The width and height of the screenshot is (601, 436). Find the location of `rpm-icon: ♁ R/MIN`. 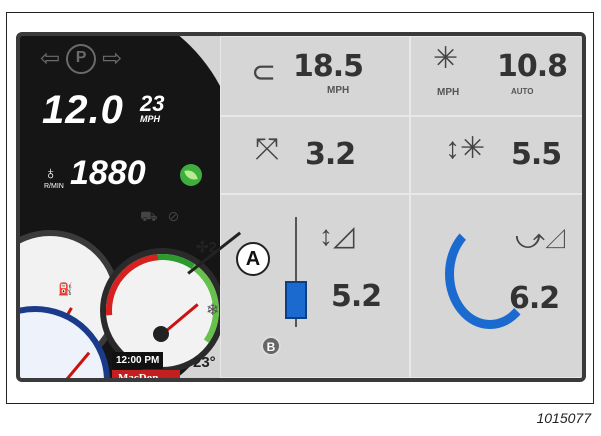

rpm-icon: ♁ R/MIN is located at coordinates (54, 179).